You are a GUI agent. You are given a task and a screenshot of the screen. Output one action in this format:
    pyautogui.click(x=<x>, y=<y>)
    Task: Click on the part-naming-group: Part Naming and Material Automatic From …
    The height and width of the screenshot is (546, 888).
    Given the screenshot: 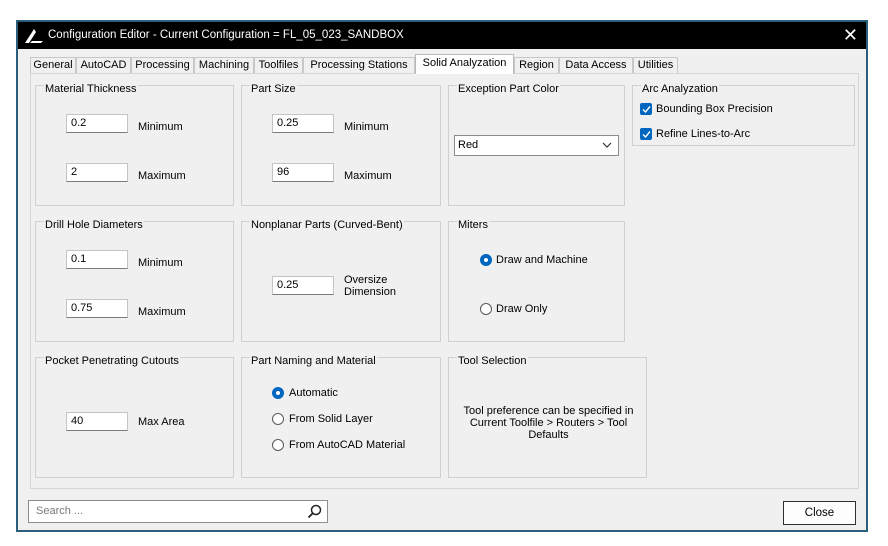 What is the action you would take?
    pyautogui.click(x=341, y=416)
    